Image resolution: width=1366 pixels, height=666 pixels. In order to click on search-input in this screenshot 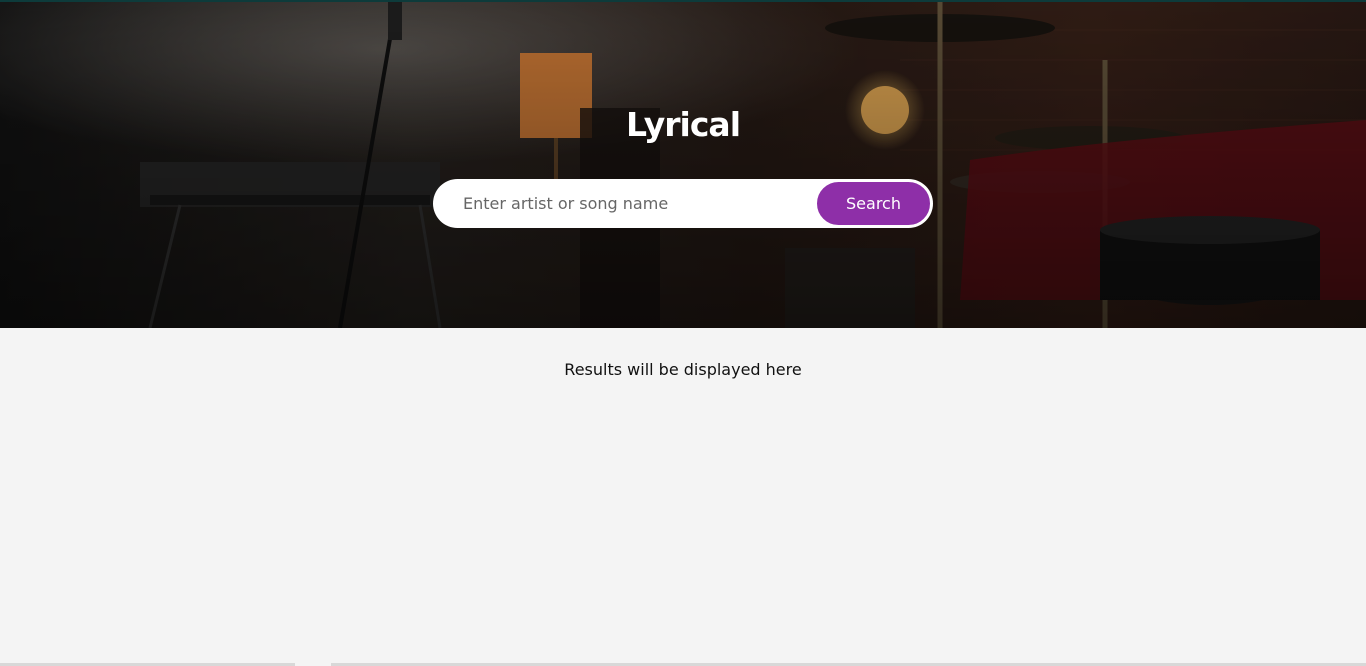, I will do `click(623, 203)`.